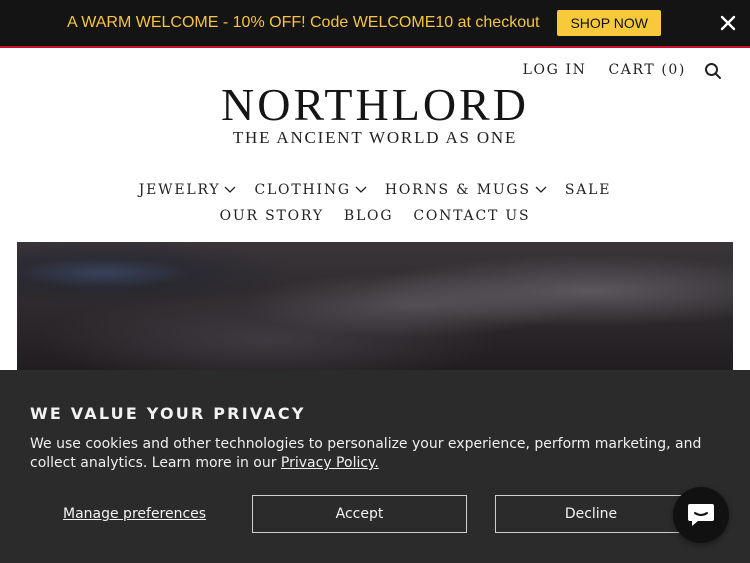 This screenshot has width=750, height=563. I want to click on nav-item-contact-us: CONTACT US, so click(471, 216).